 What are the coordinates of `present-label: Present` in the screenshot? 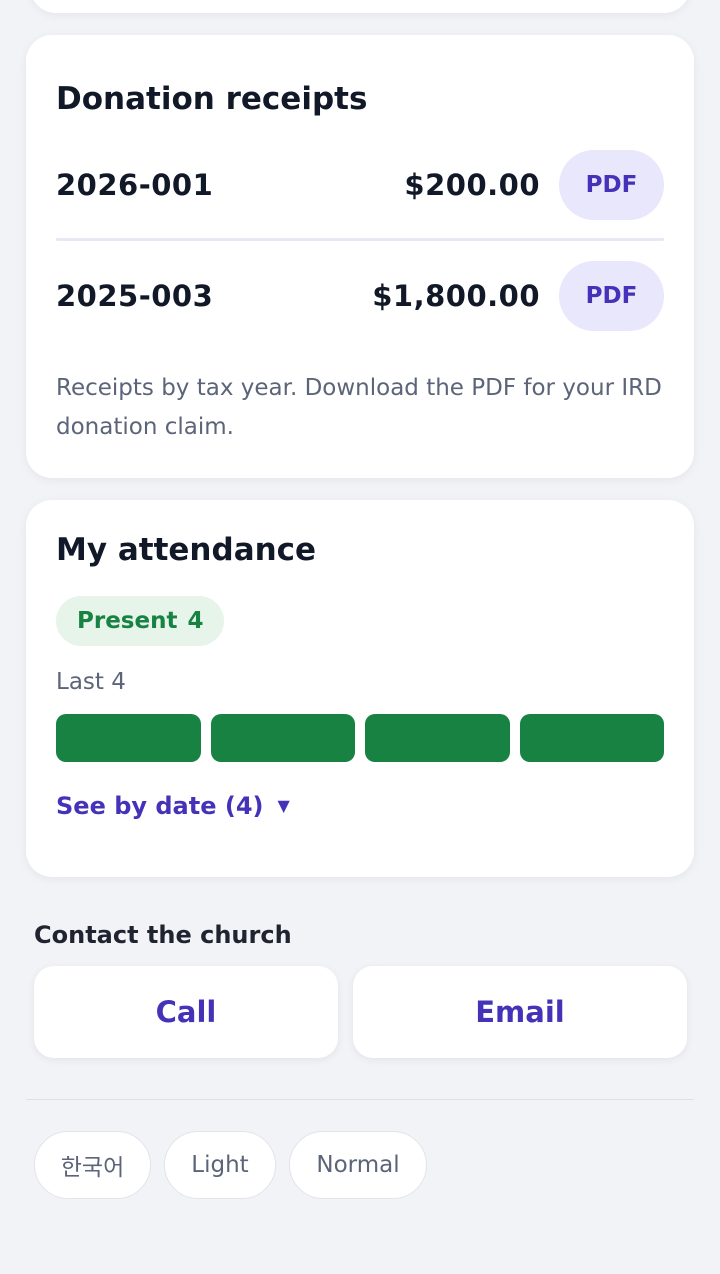 It's located at (127, 621).